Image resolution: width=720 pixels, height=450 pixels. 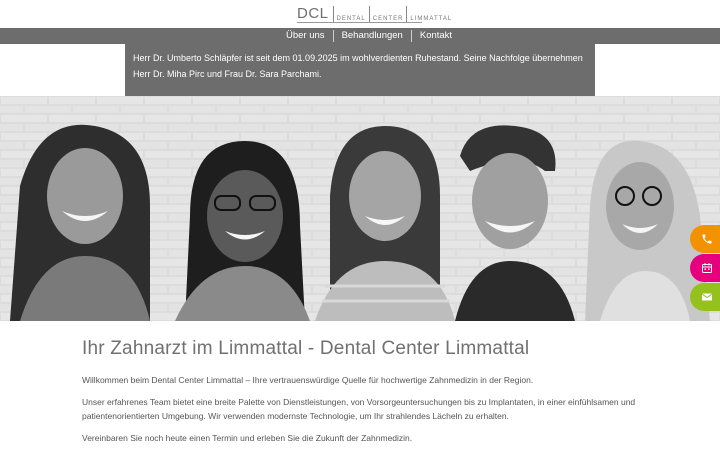 I want to click on main-nav: Über uns Behandlungen Kontakt, so click(x=369, y=36).